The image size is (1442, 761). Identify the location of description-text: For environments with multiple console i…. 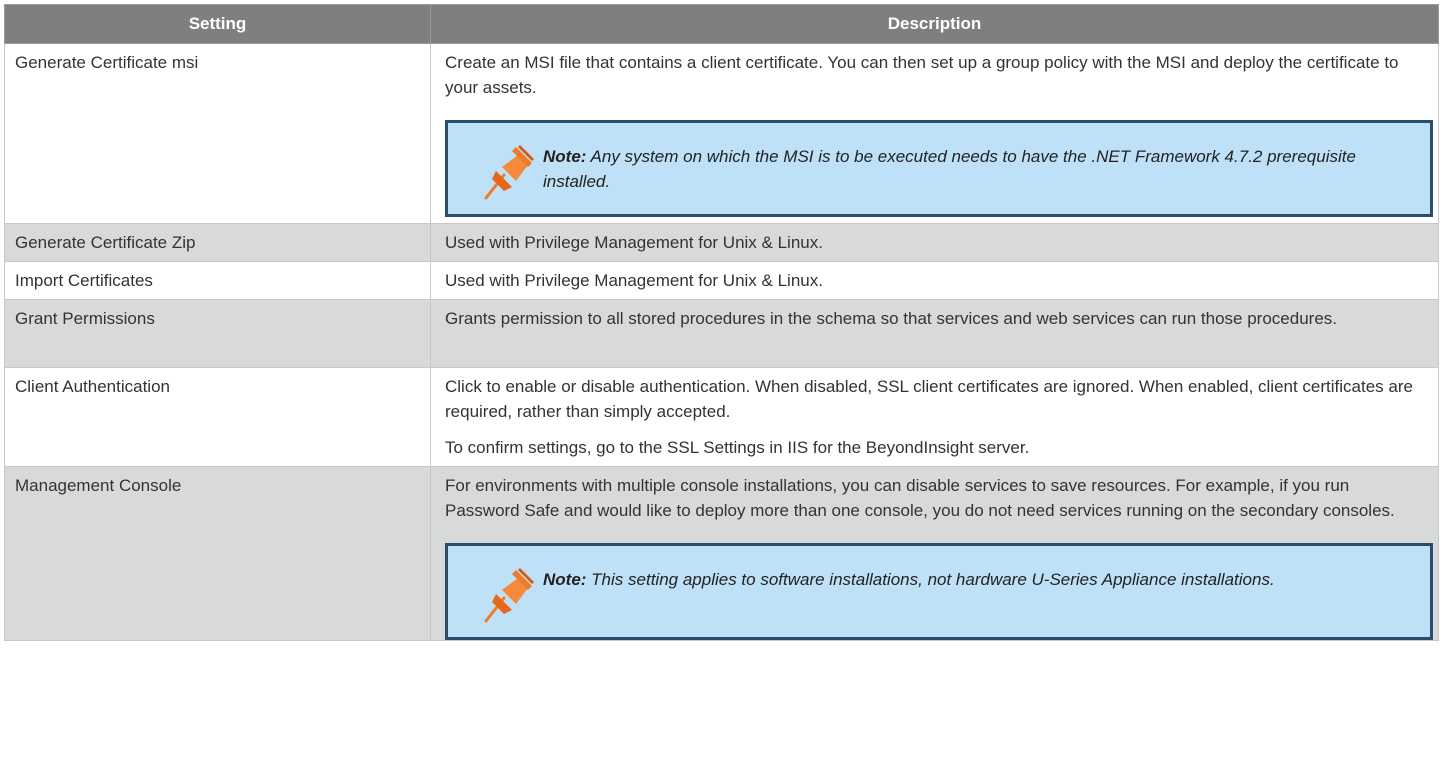
(920, 498).